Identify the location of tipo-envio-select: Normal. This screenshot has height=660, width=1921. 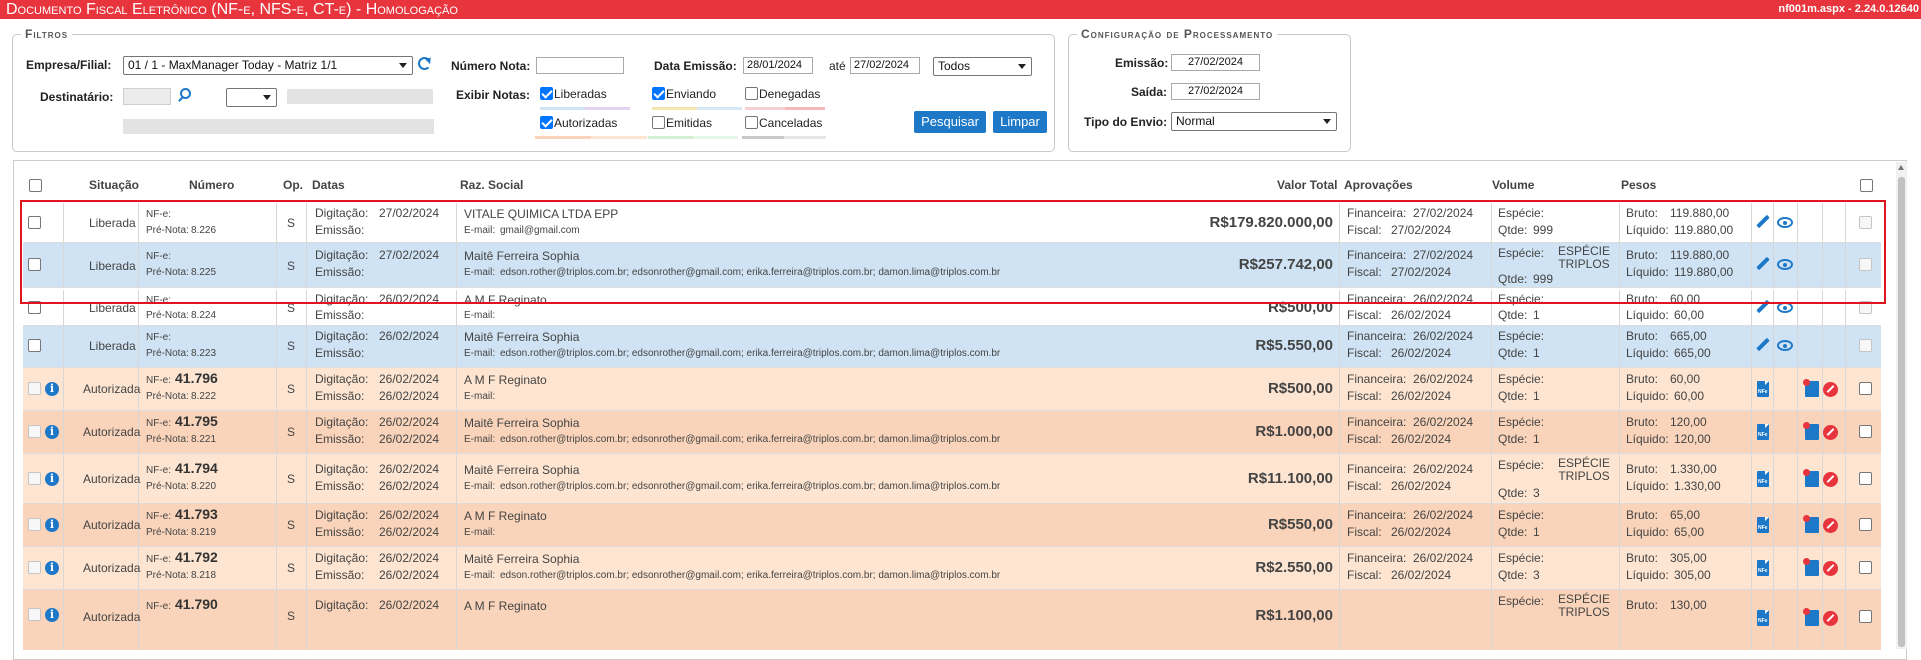
(1254, 121).